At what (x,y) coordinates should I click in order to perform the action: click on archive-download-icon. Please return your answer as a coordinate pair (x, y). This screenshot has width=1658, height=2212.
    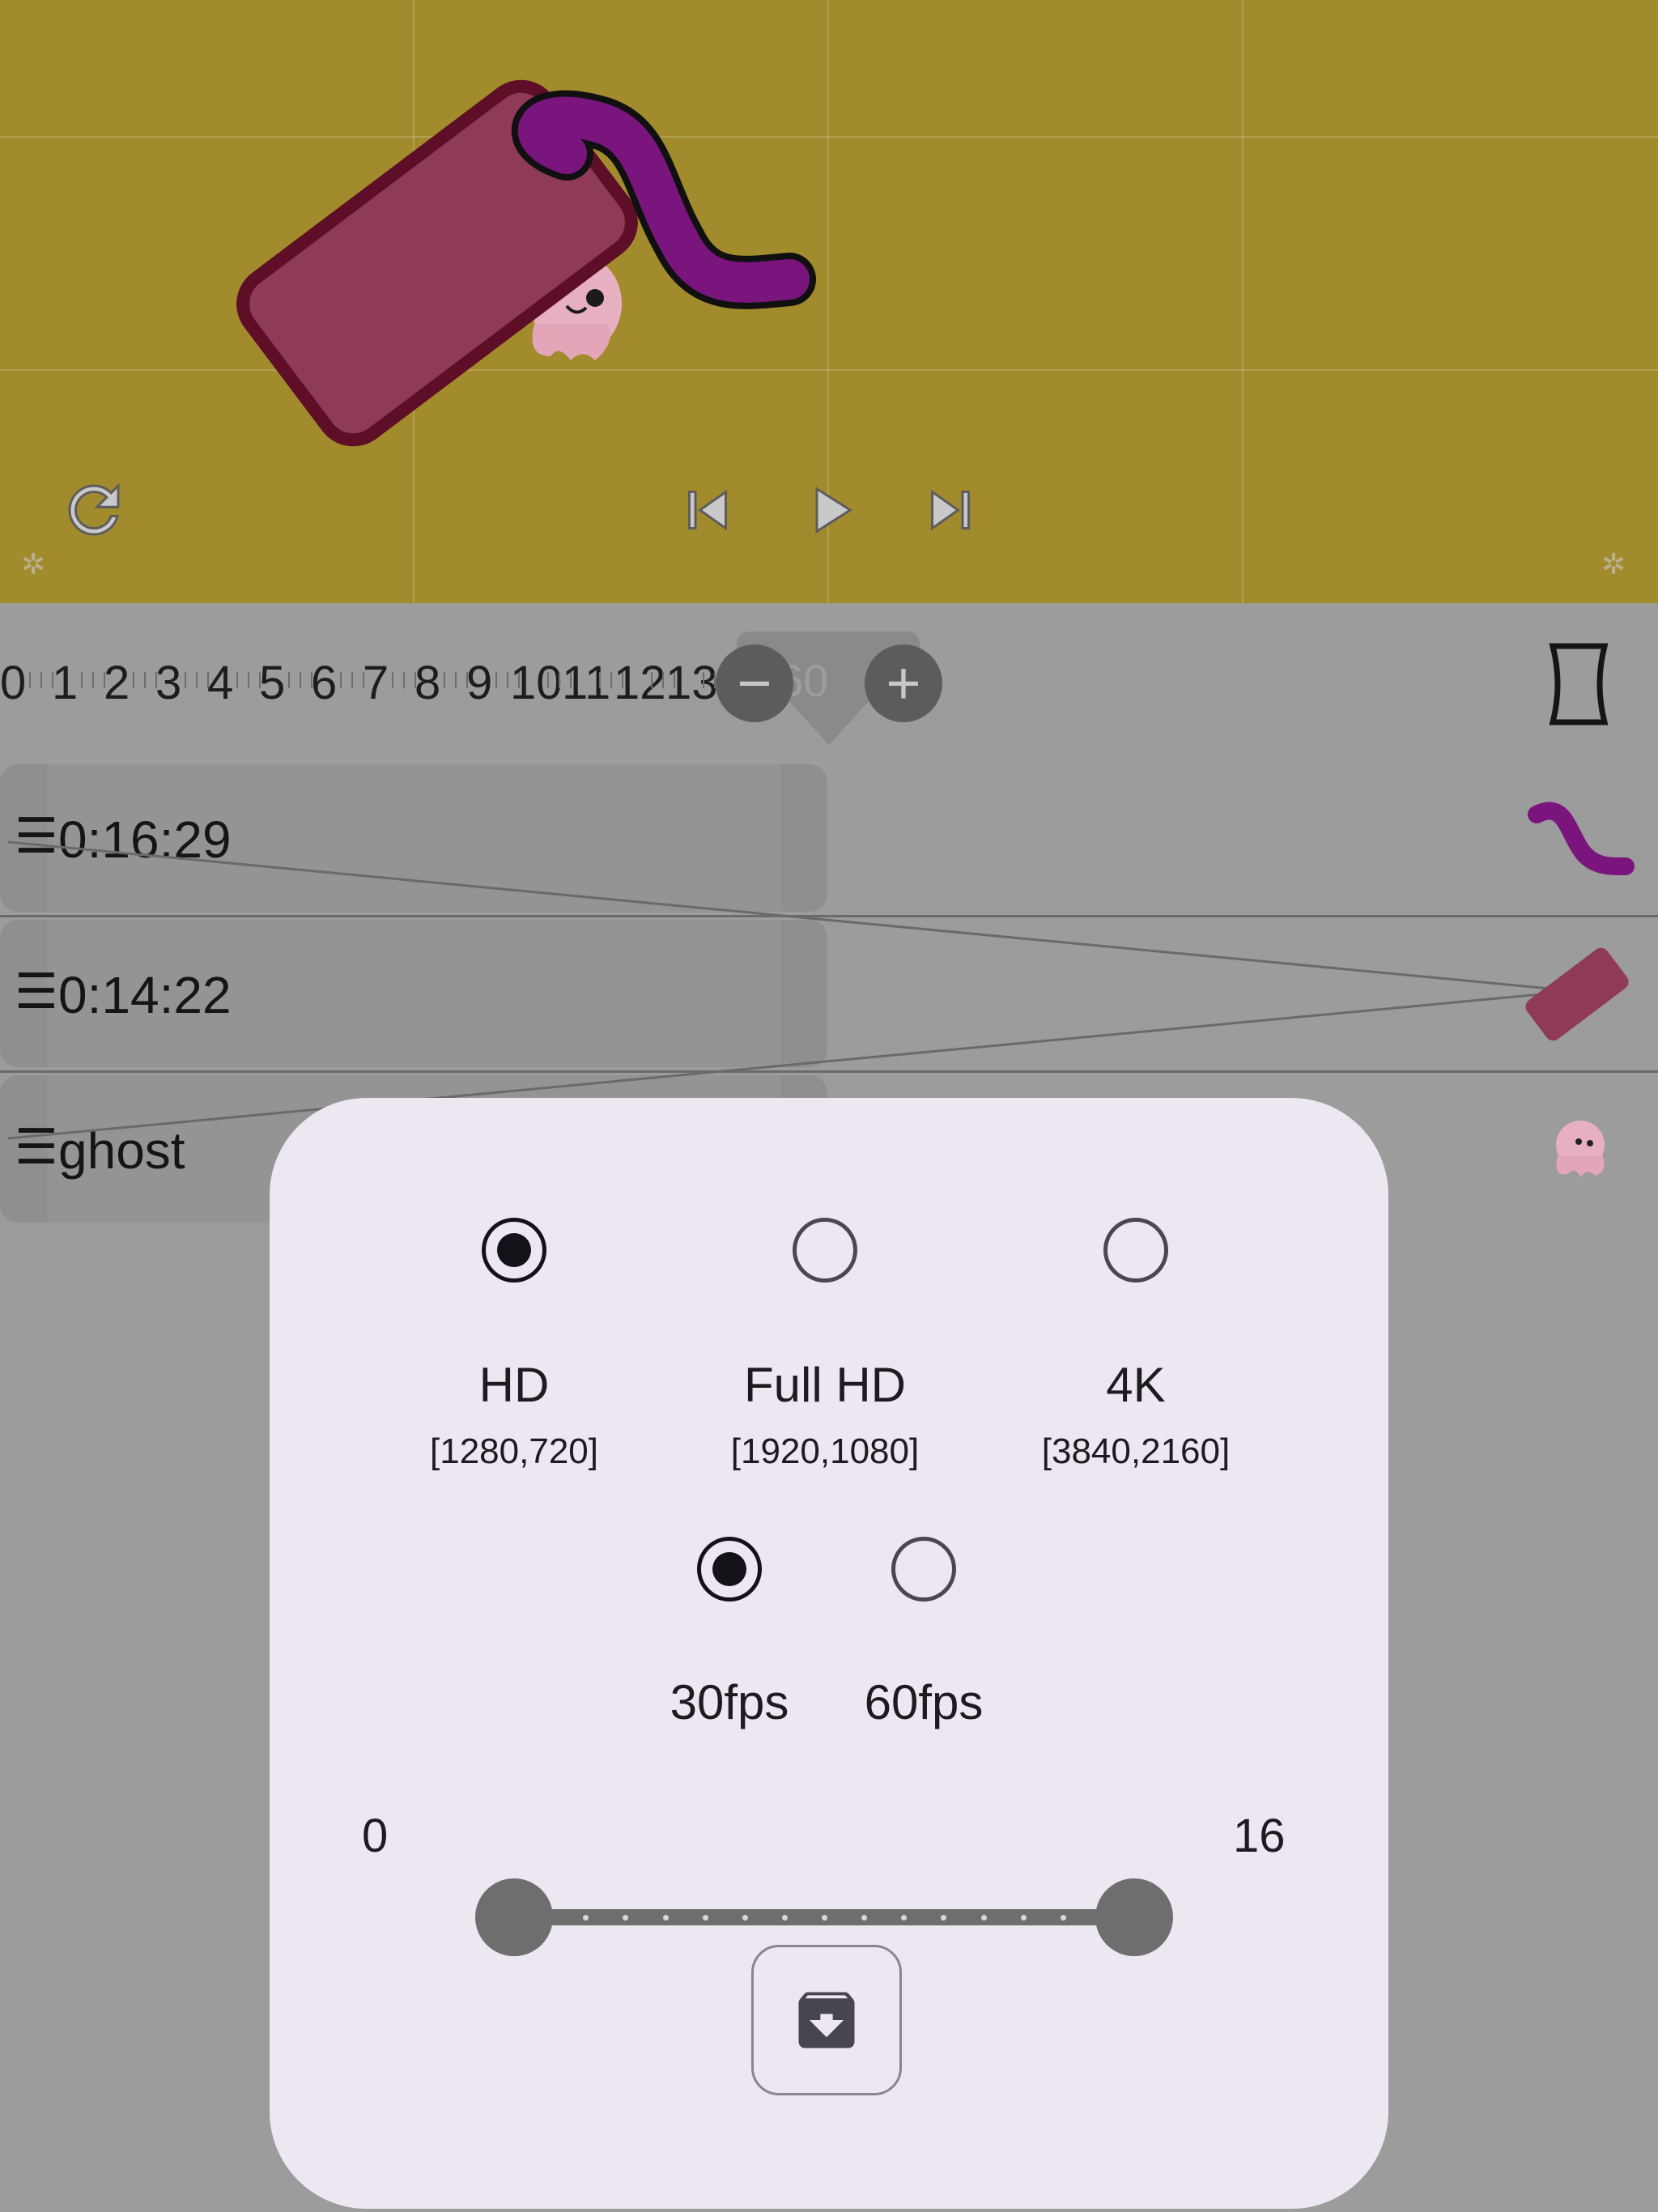
    Looking at the image, I should click on (826, 2020).